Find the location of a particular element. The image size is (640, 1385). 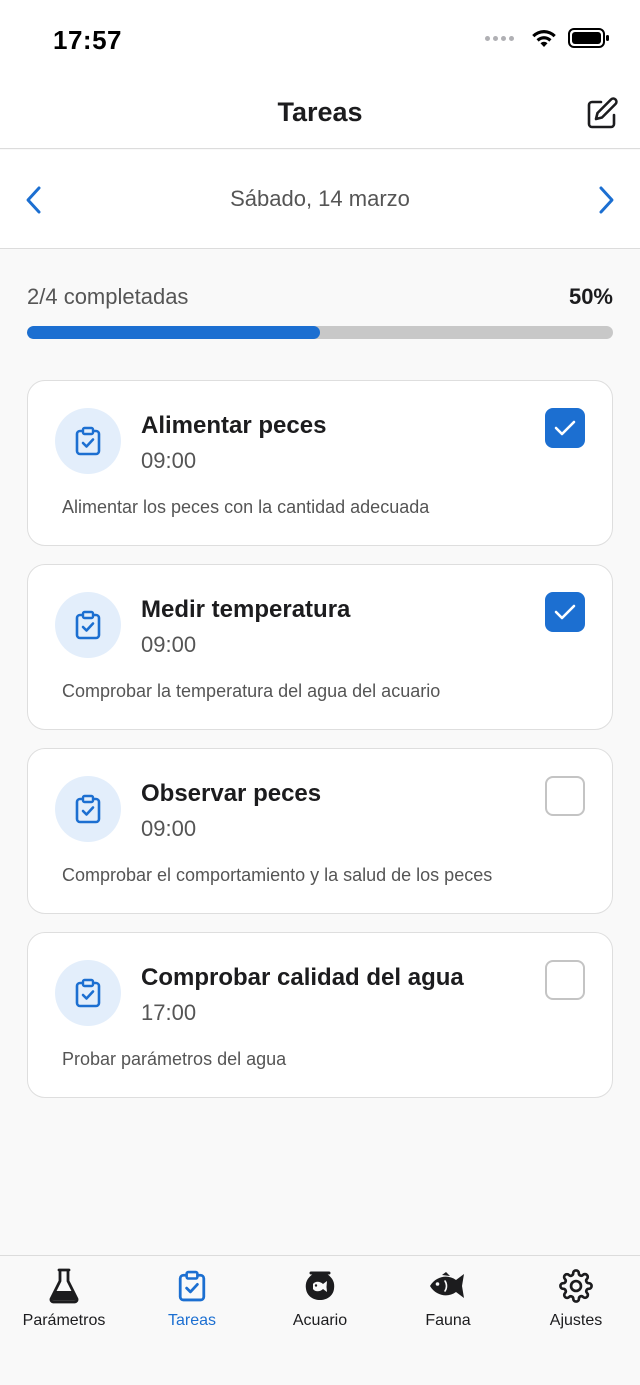

wifi-icon is located at coordinates (544, 38).